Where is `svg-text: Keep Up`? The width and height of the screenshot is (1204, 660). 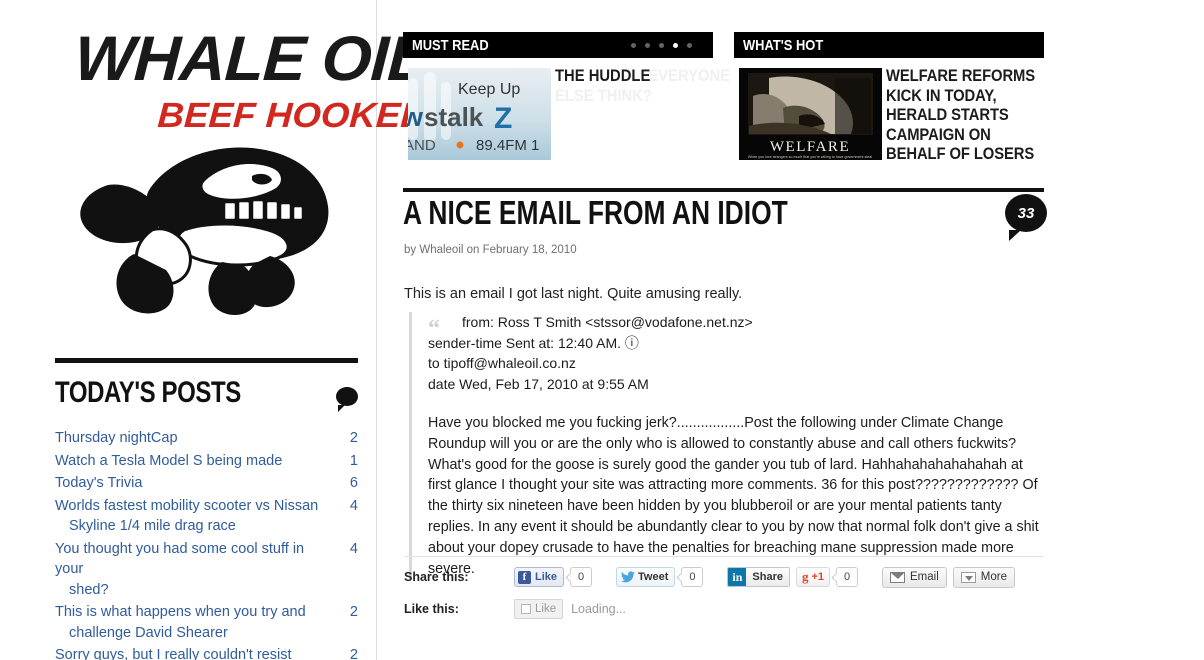 svg-text: Keep Up is located at coordinates (489, 89).